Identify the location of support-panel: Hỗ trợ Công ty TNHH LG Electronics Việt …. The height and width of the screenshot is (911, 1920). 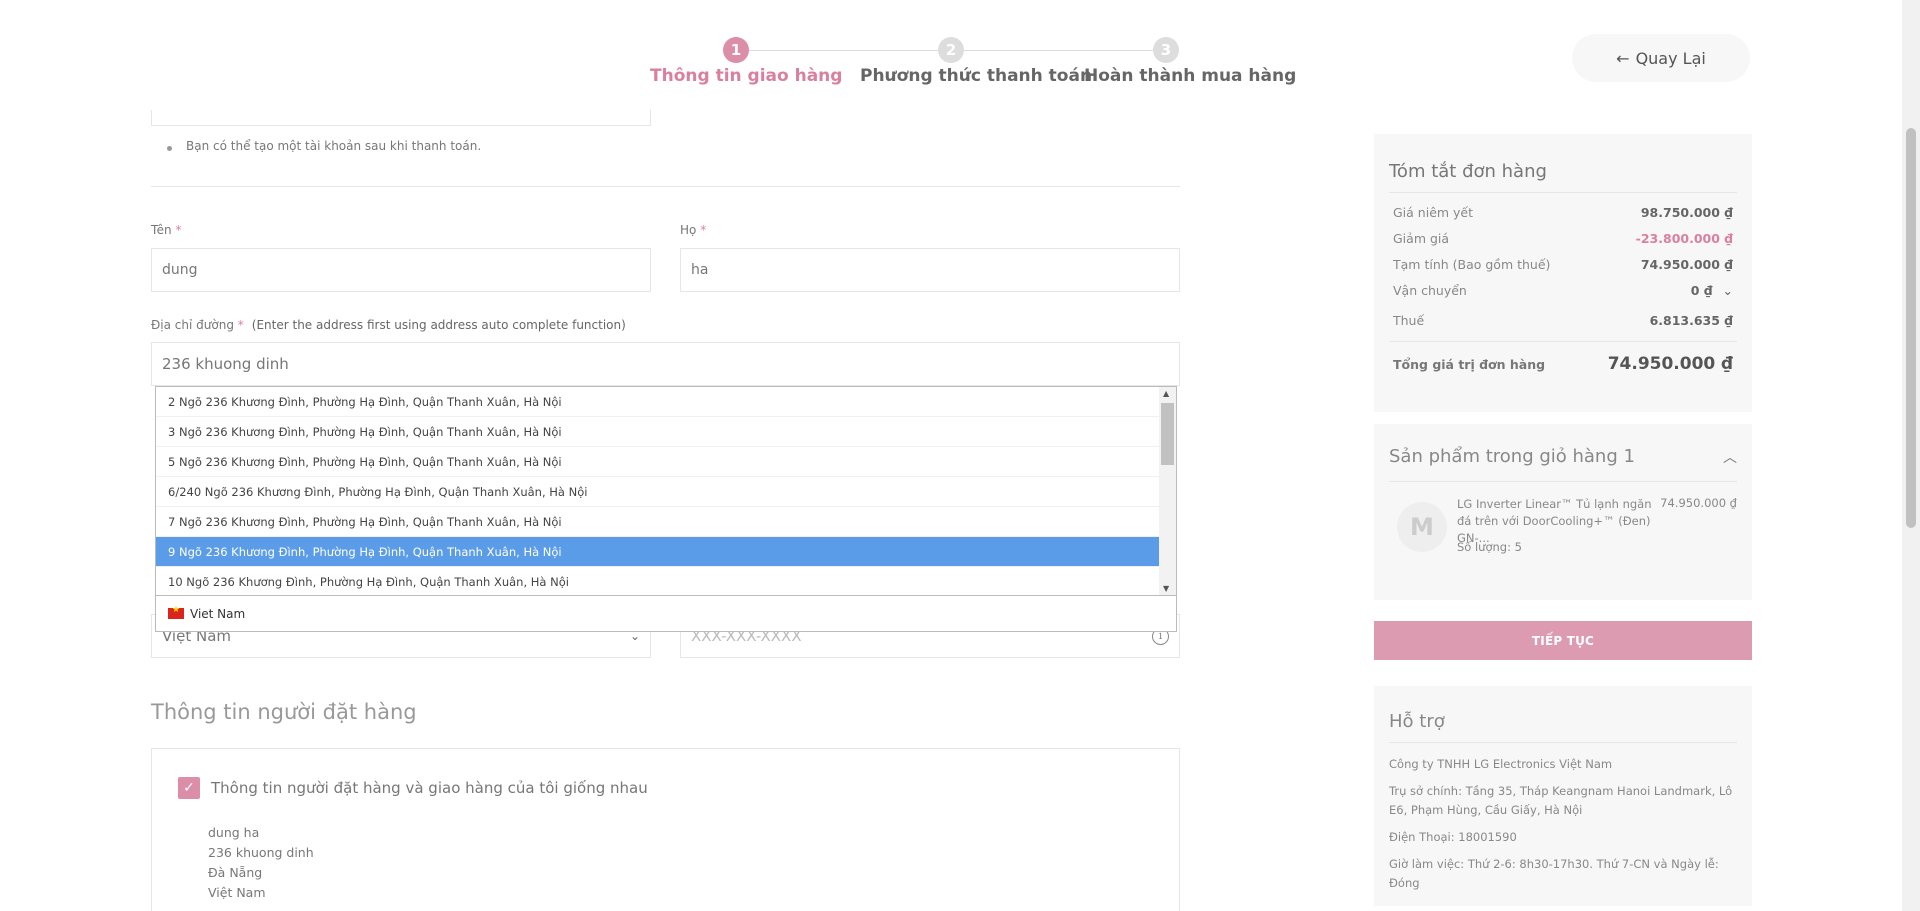
(1563, 796).